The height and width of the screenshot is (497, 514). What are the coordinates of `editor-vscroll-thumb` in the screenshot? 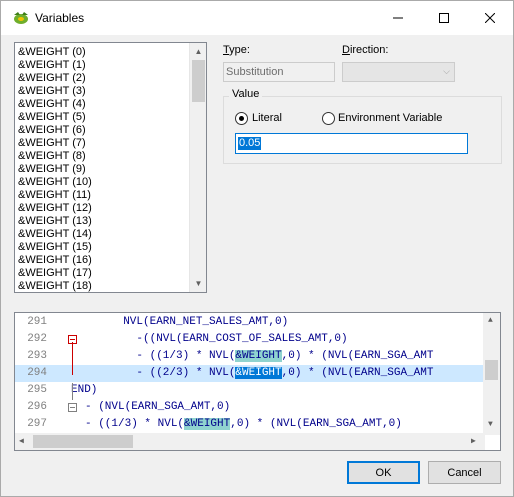 It's located at (491, 370).